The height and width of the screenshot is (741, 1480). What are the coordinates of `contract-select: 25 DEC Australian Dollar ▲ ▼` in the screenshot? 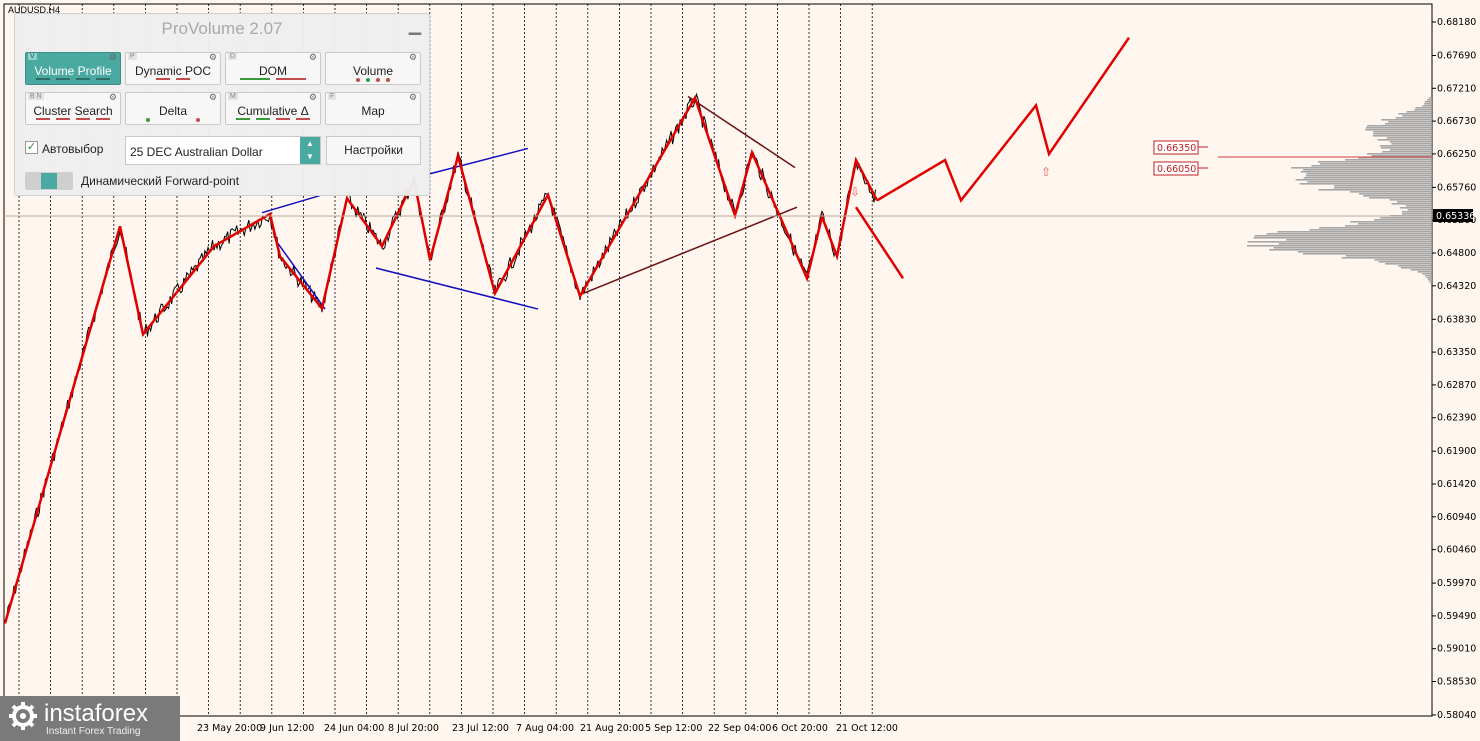 It's located at (223, 150).